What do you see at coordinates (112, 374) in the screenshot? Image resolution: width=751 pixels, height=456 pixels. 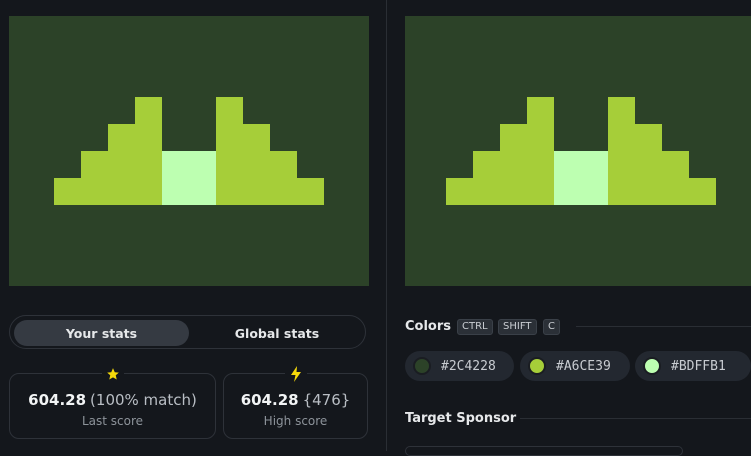 I see `star-icon` at bounding box center [112, 374].